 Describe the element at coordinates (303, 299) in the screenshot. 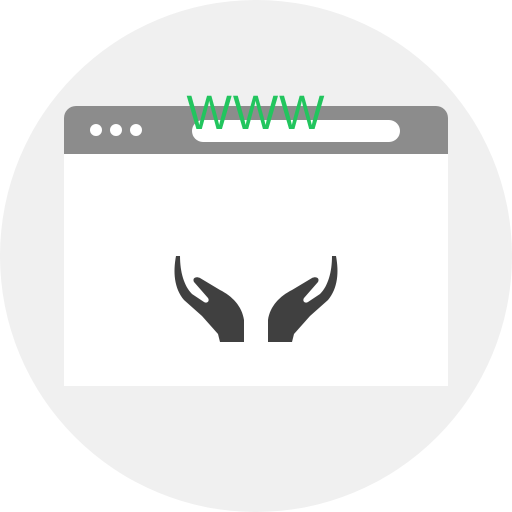

I see `right-hand-icon` at that location.